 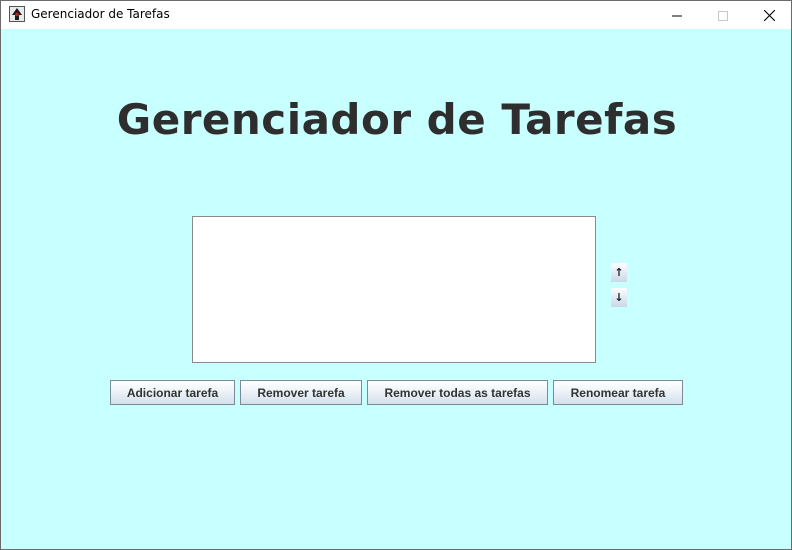 What do you see at coordinates (17, 14) in the screenshot?
I see `java-duke-icon` at bounding box center [17, 14].